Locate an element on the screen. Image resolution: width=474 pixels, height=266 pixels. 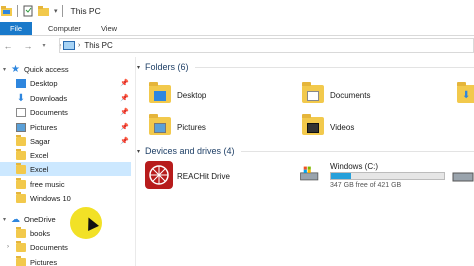
this-pc-icon is located at coordinates (69, 45).